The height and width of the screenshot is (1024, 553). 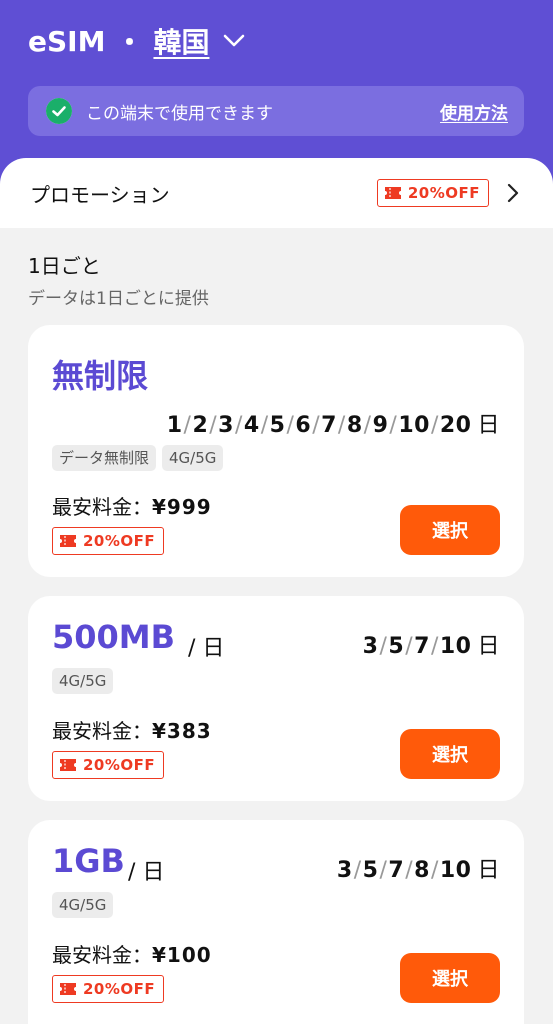 I want to click on price-value: ¥100, so click(x=182, y=955).